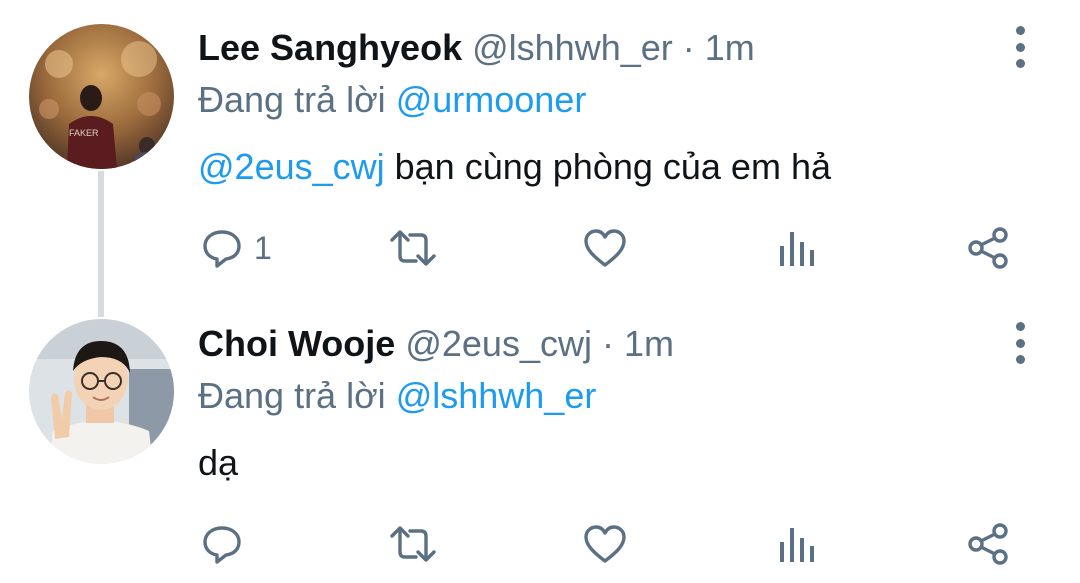 This screenshot has width=1080, height=583. I want to click on avatar-jersey-text: FAKER, so click(84, 133).